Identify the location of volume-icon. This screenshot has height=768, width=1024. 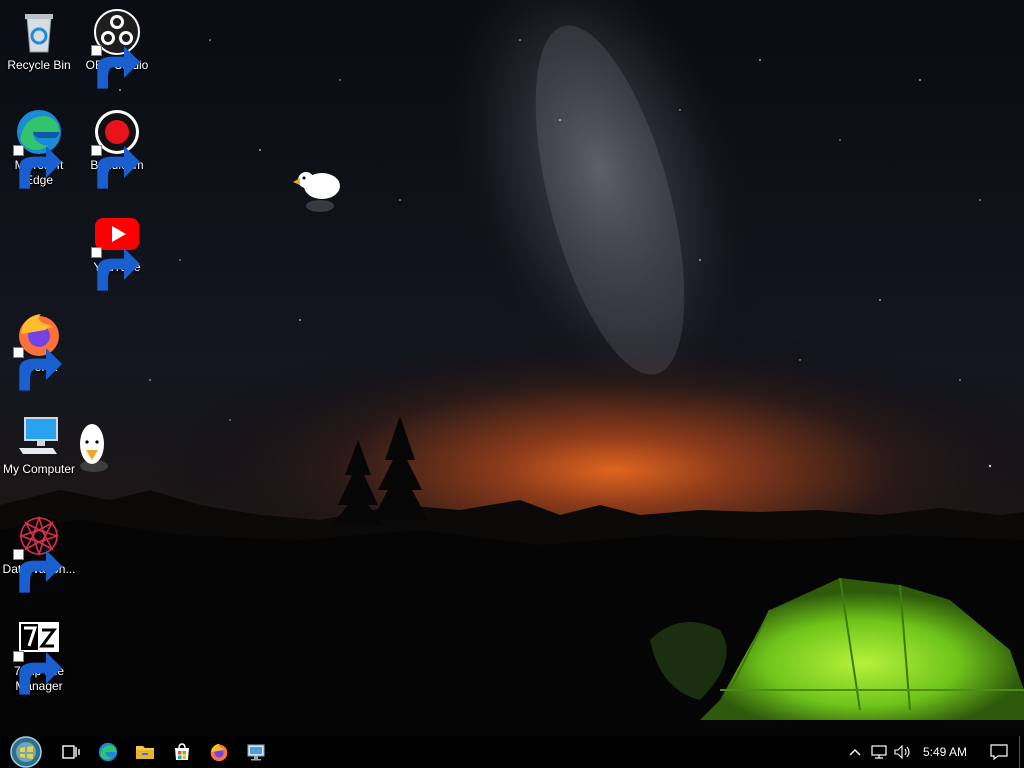
(902, 752).